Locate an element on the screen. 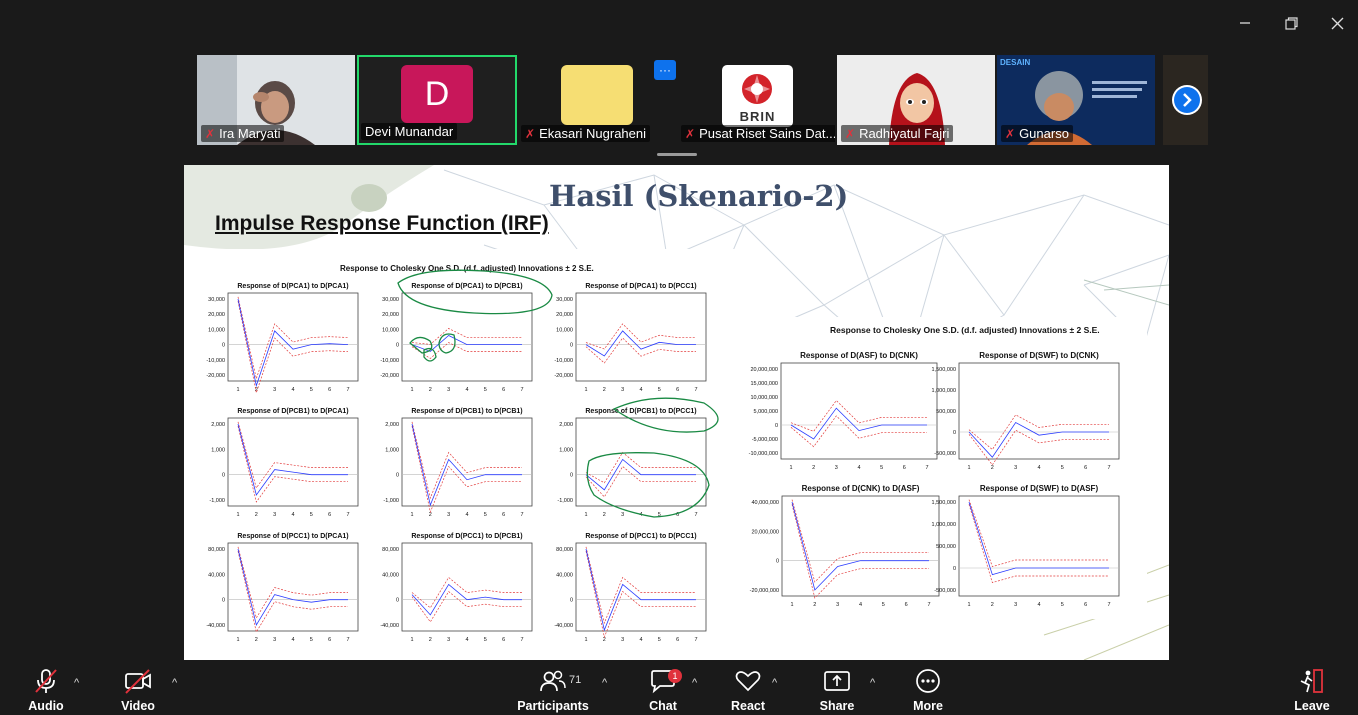  participant-tile-active-speaker: D Devi Munandar is located at coordinates (437, 100).